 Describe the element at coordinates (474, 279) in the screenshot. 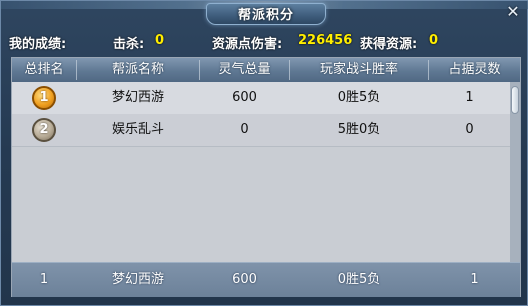

I see `my-occupied-cell: 1` at that location.